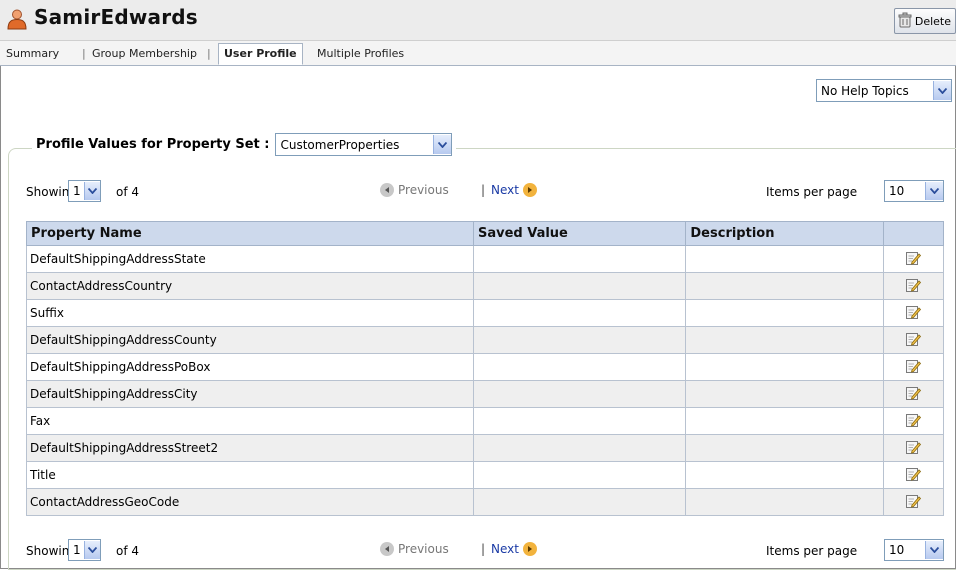  Describe the element at coordinates (250, 421) in the screenshot. I see `property-name-cell: Fax` at that location.